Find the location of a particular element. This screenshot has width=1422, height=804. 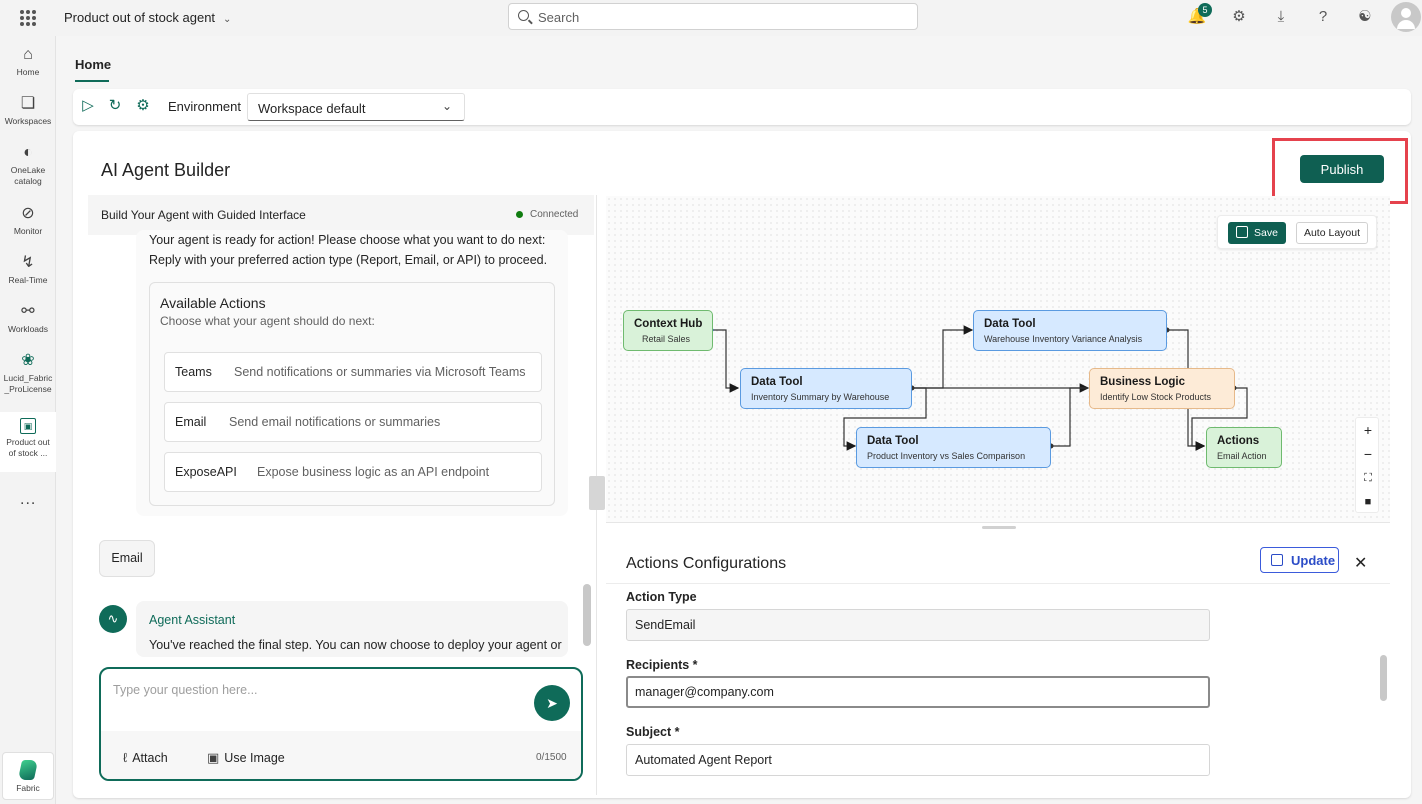

environment-select: Workspace default ⌄ is located at coordinates (356, 107).